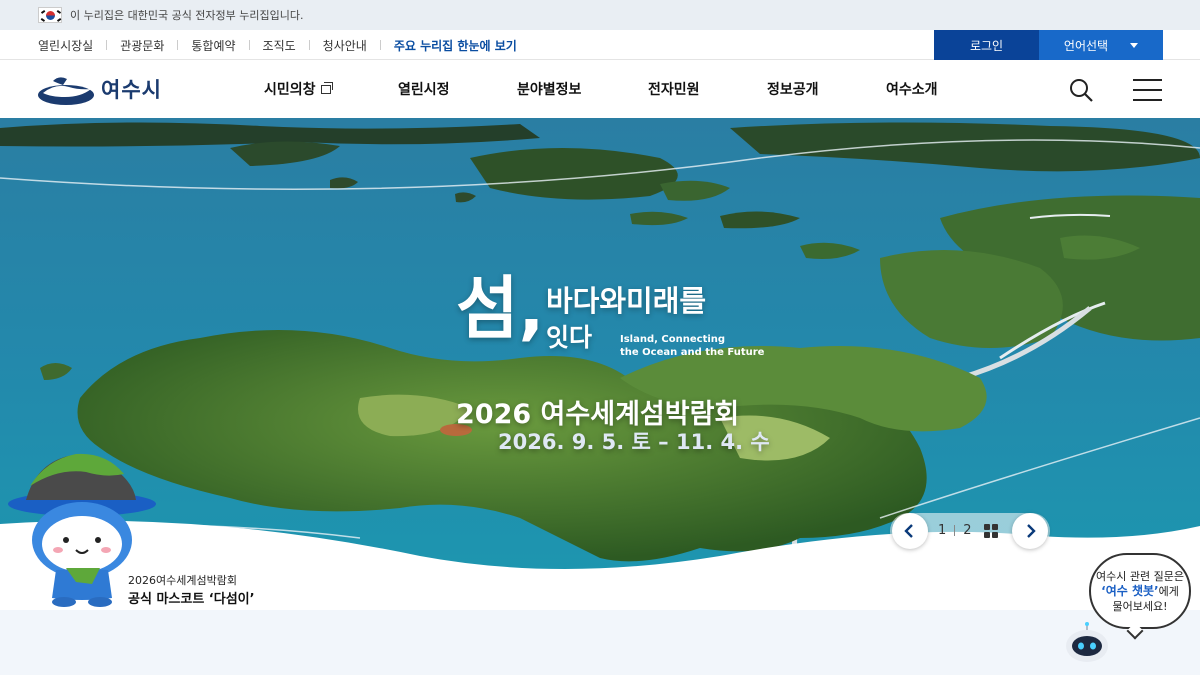 This screenshot has width=1200, height=675. Describe the element at coordinates (182, 580) in the screenshot. I see `mascot-caption-top: 2026여수세계섬박람회` at that location.